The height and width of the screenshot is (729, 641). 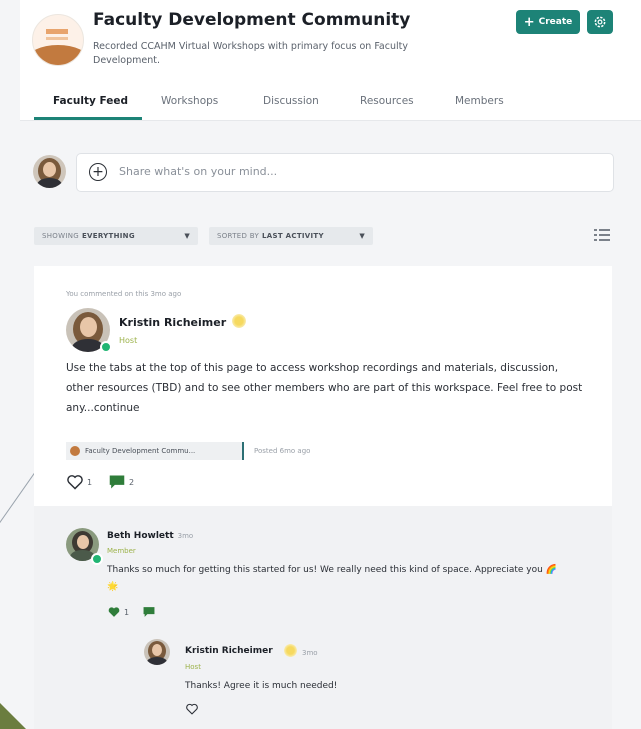 What do you see at coordinates (185, 536) in the screenshot?
I see `comment-time: 3mo` at bounding box center [185, 536].